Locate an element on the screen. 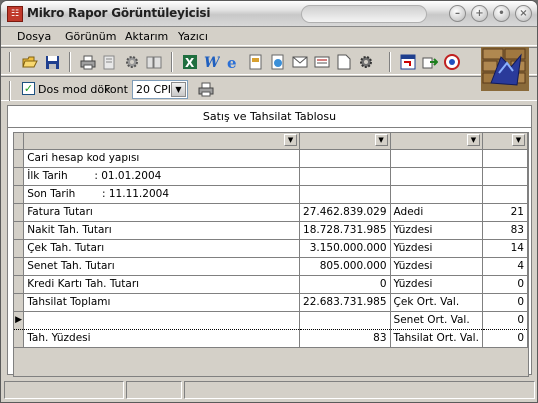 This screenshot has height=403, width=538. close-icon: × is located at coordinates (523, 13).